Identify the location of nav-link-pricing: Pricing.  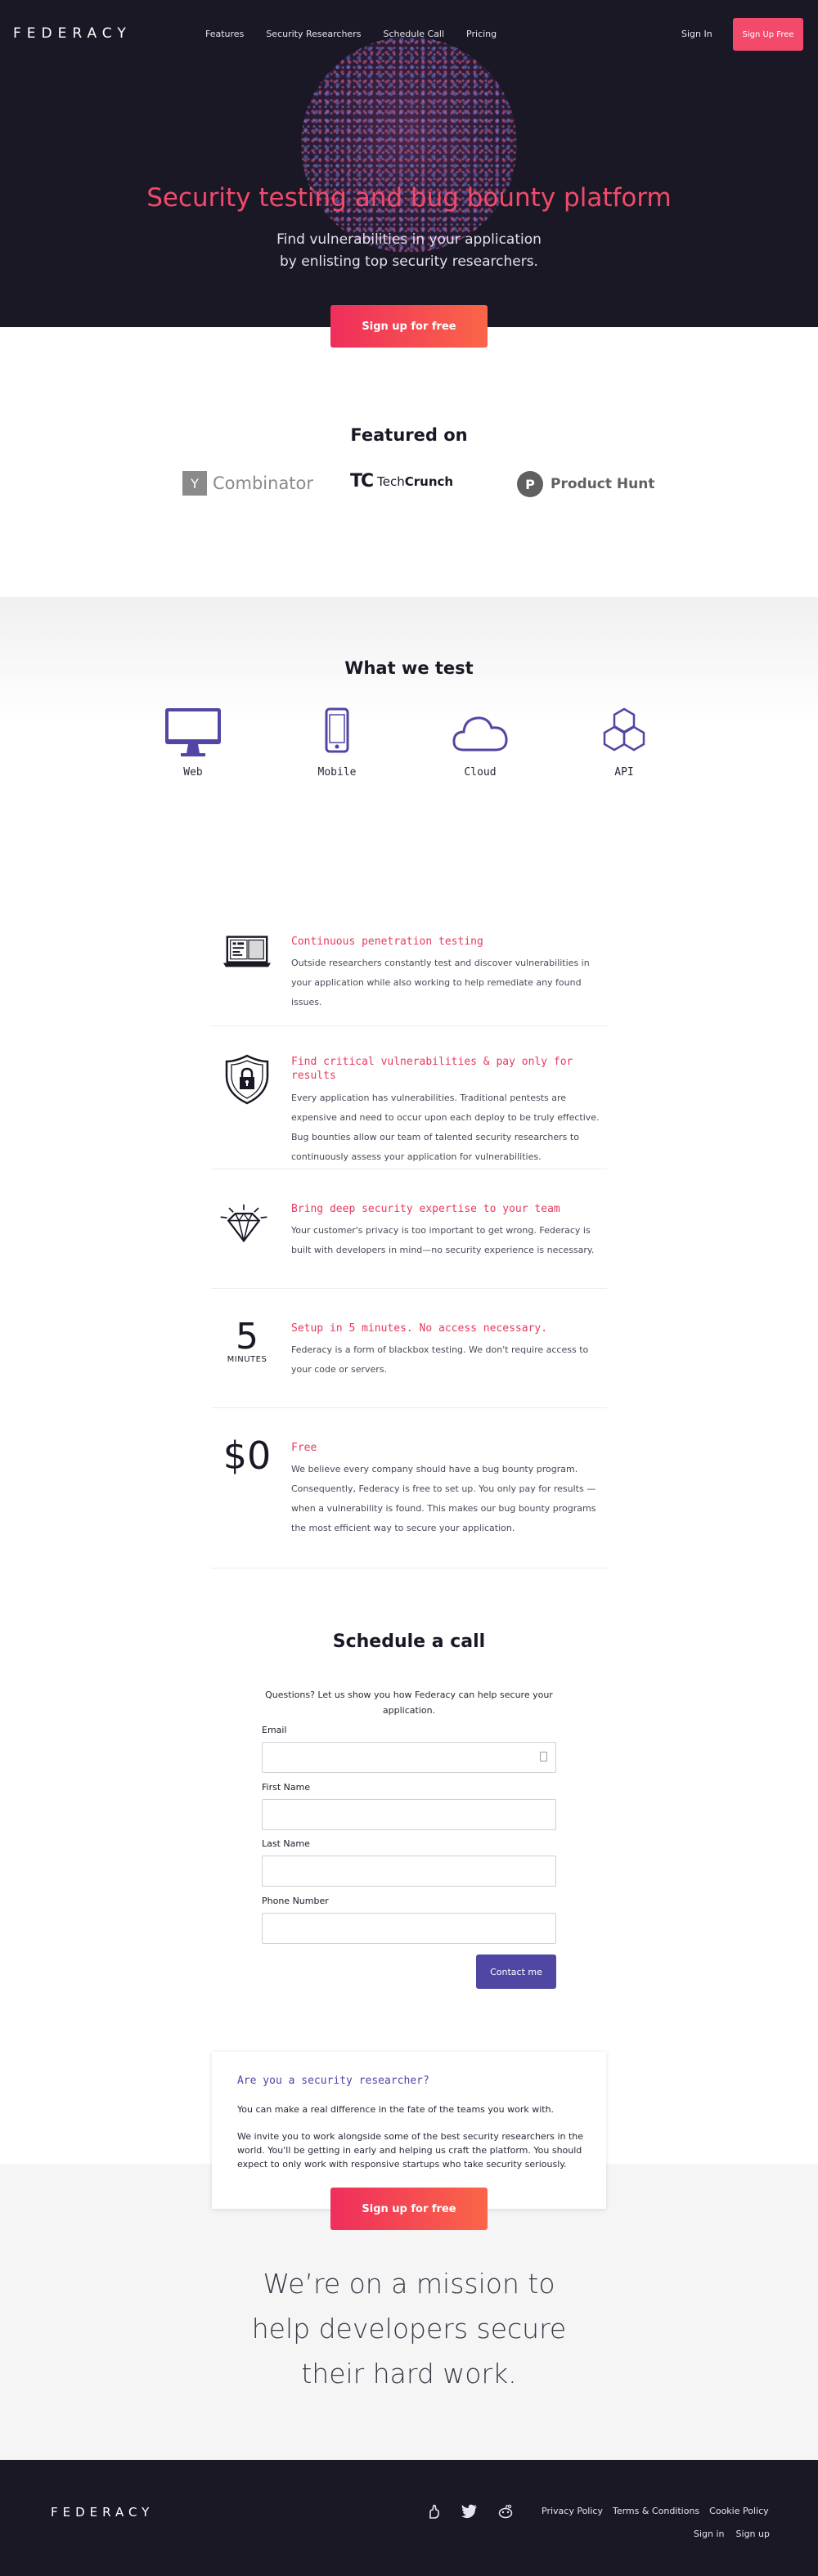
(481, 34).